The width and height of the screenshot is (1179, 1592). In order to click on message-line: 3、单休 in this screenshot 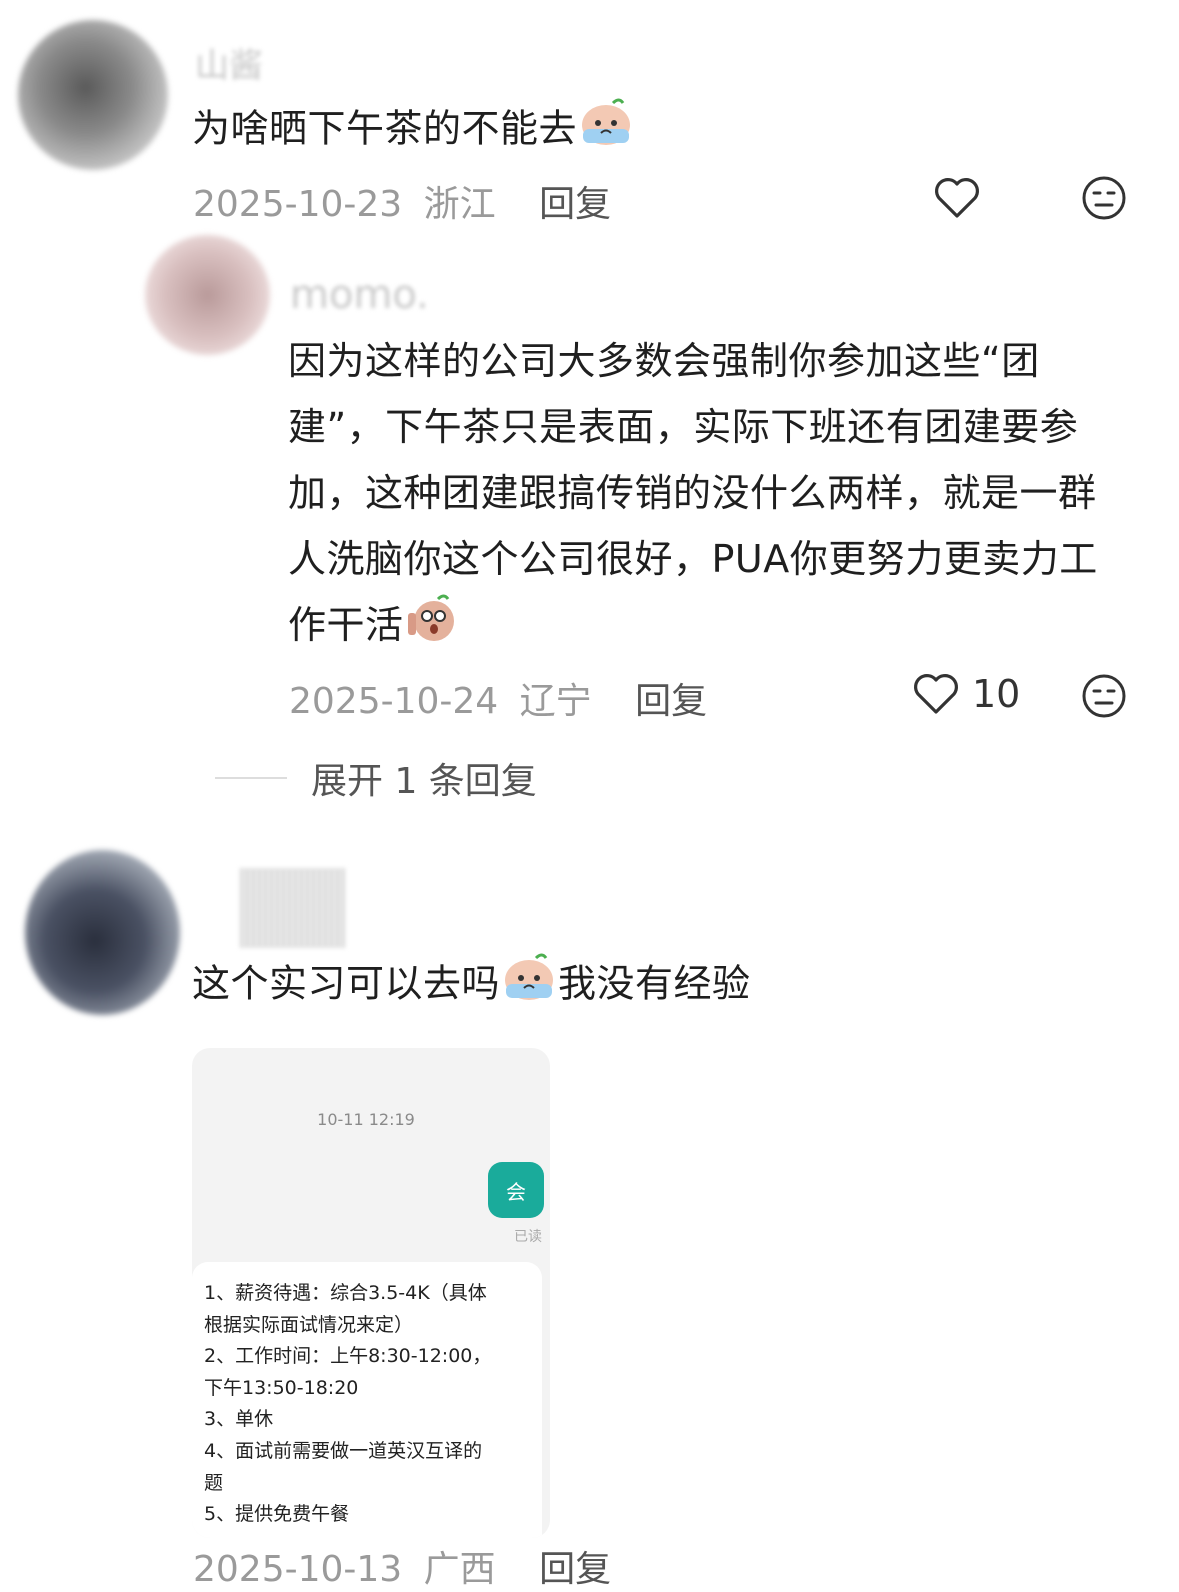, I will do `click(239, 1419)`.